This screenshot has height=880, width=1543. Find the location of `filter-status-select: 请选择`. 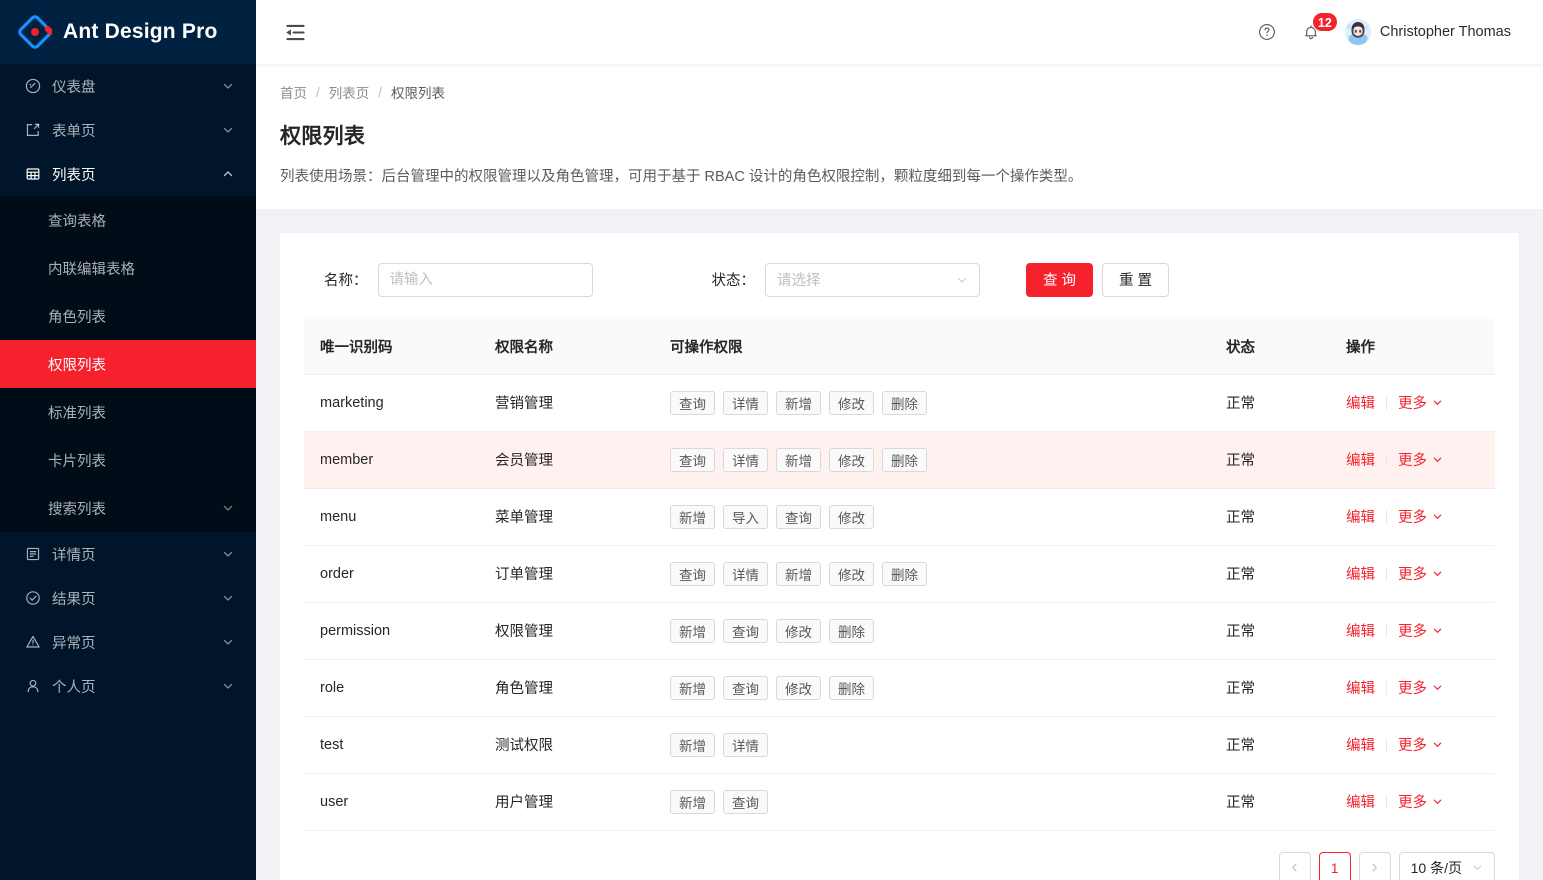

filter-status-select: 请选择 is located at coordinates (872, 279).